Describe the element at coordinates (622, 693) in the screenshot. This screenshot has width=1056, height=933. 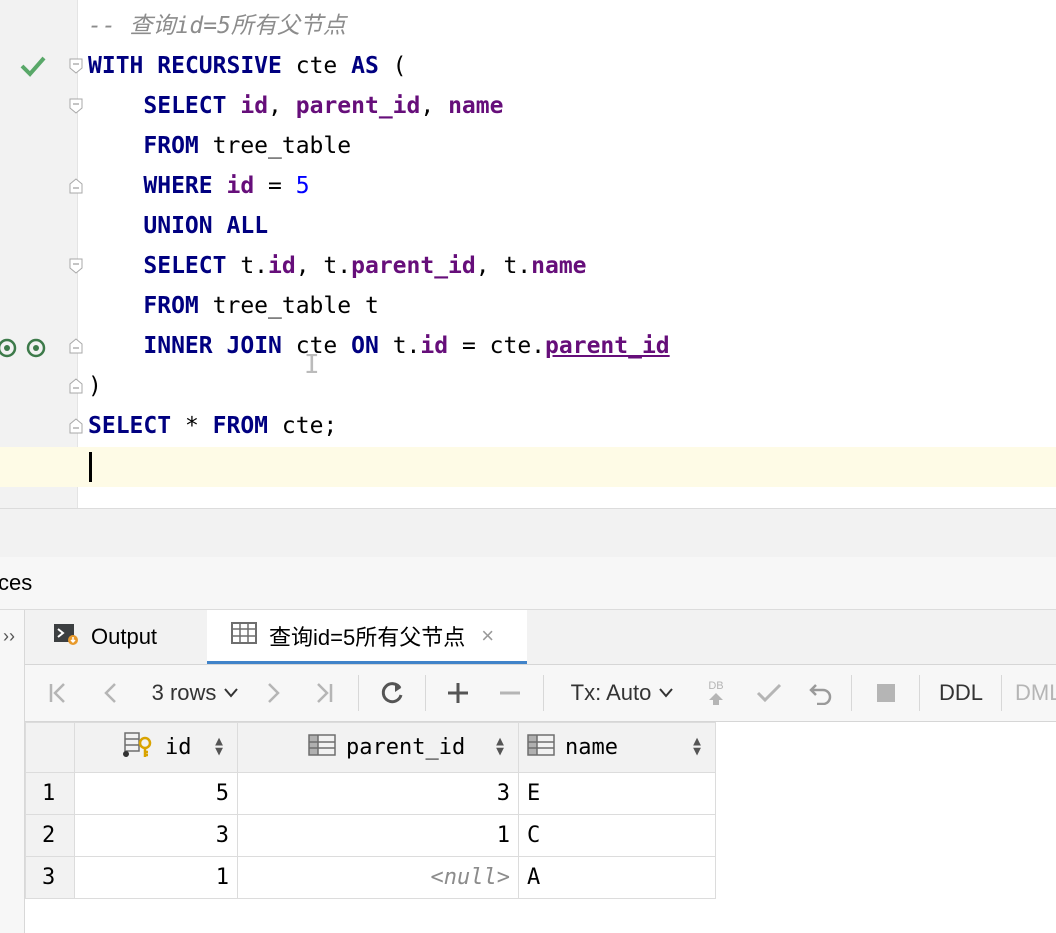
I see `tx-mode-dropdown: Tx: Auto` at that location.